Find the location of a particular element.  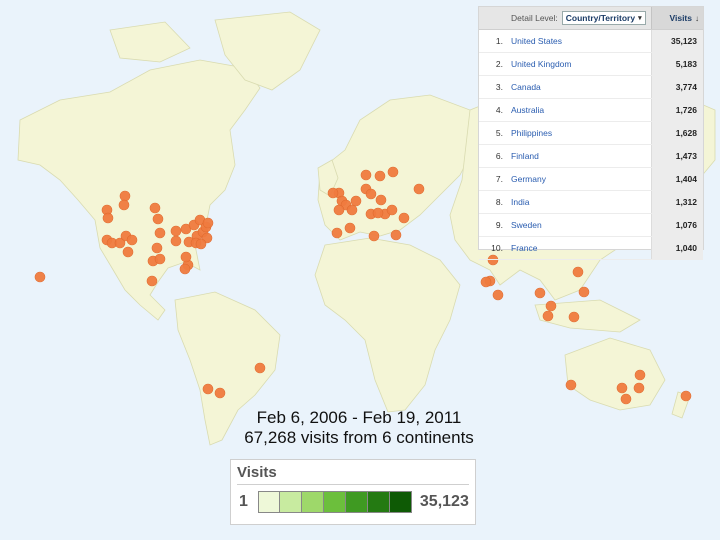

visits-cell: 1,473 is located at coordinates (677, 156).